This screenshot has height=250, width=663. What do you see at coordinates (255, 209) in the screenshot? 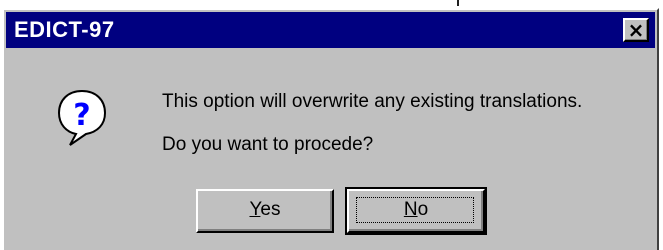
I see `yes-mnemonic: Y` at bounding box center [255, 209].